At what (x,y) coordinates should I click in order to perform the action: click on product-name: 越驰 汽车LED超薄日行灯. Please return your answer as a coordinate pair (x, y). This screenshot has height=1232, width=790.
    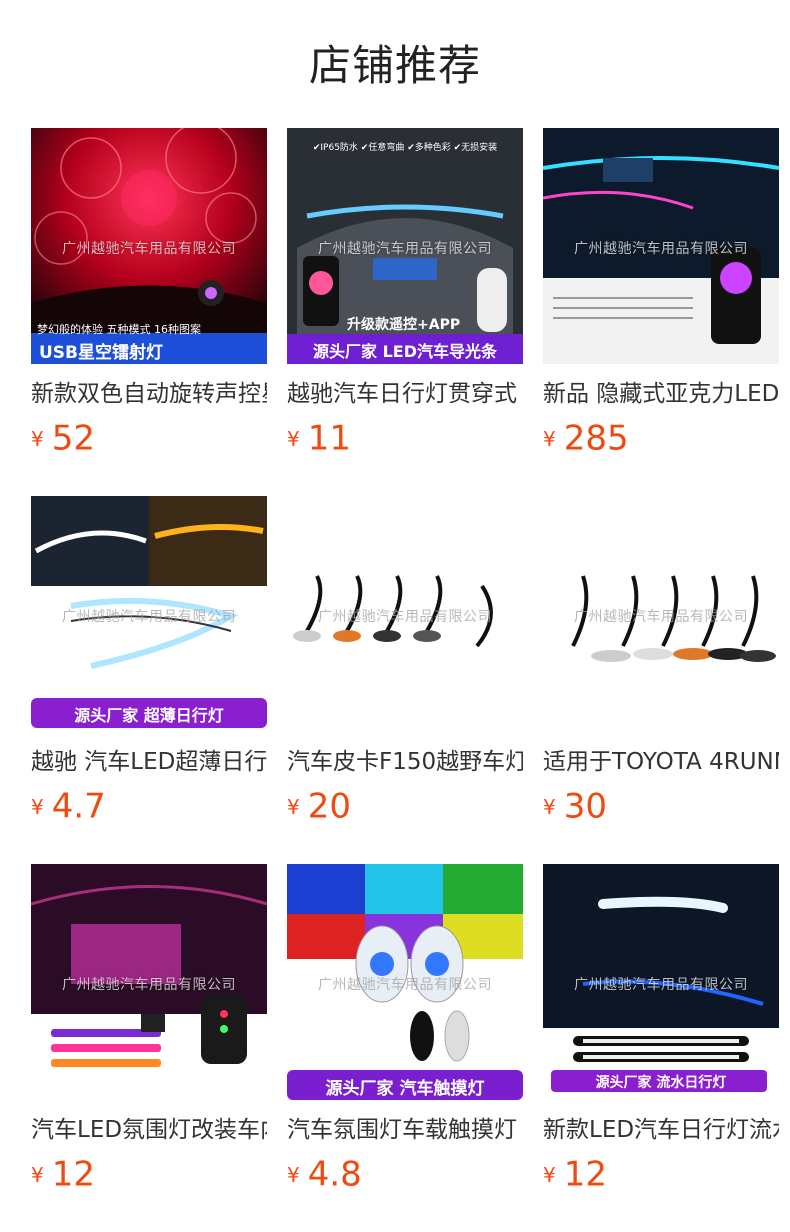
    Looking at the image, I should click on (149, 762).